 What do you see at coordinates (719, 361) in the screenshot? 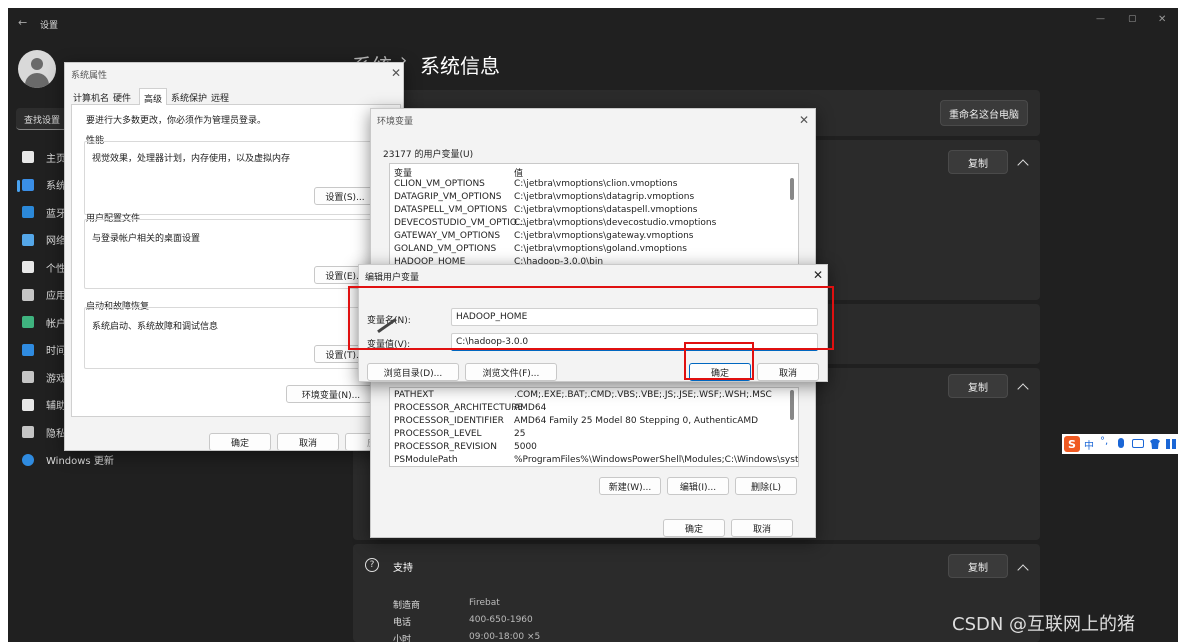
I see `highlight-box-ok` at bounding box center [719, 361].